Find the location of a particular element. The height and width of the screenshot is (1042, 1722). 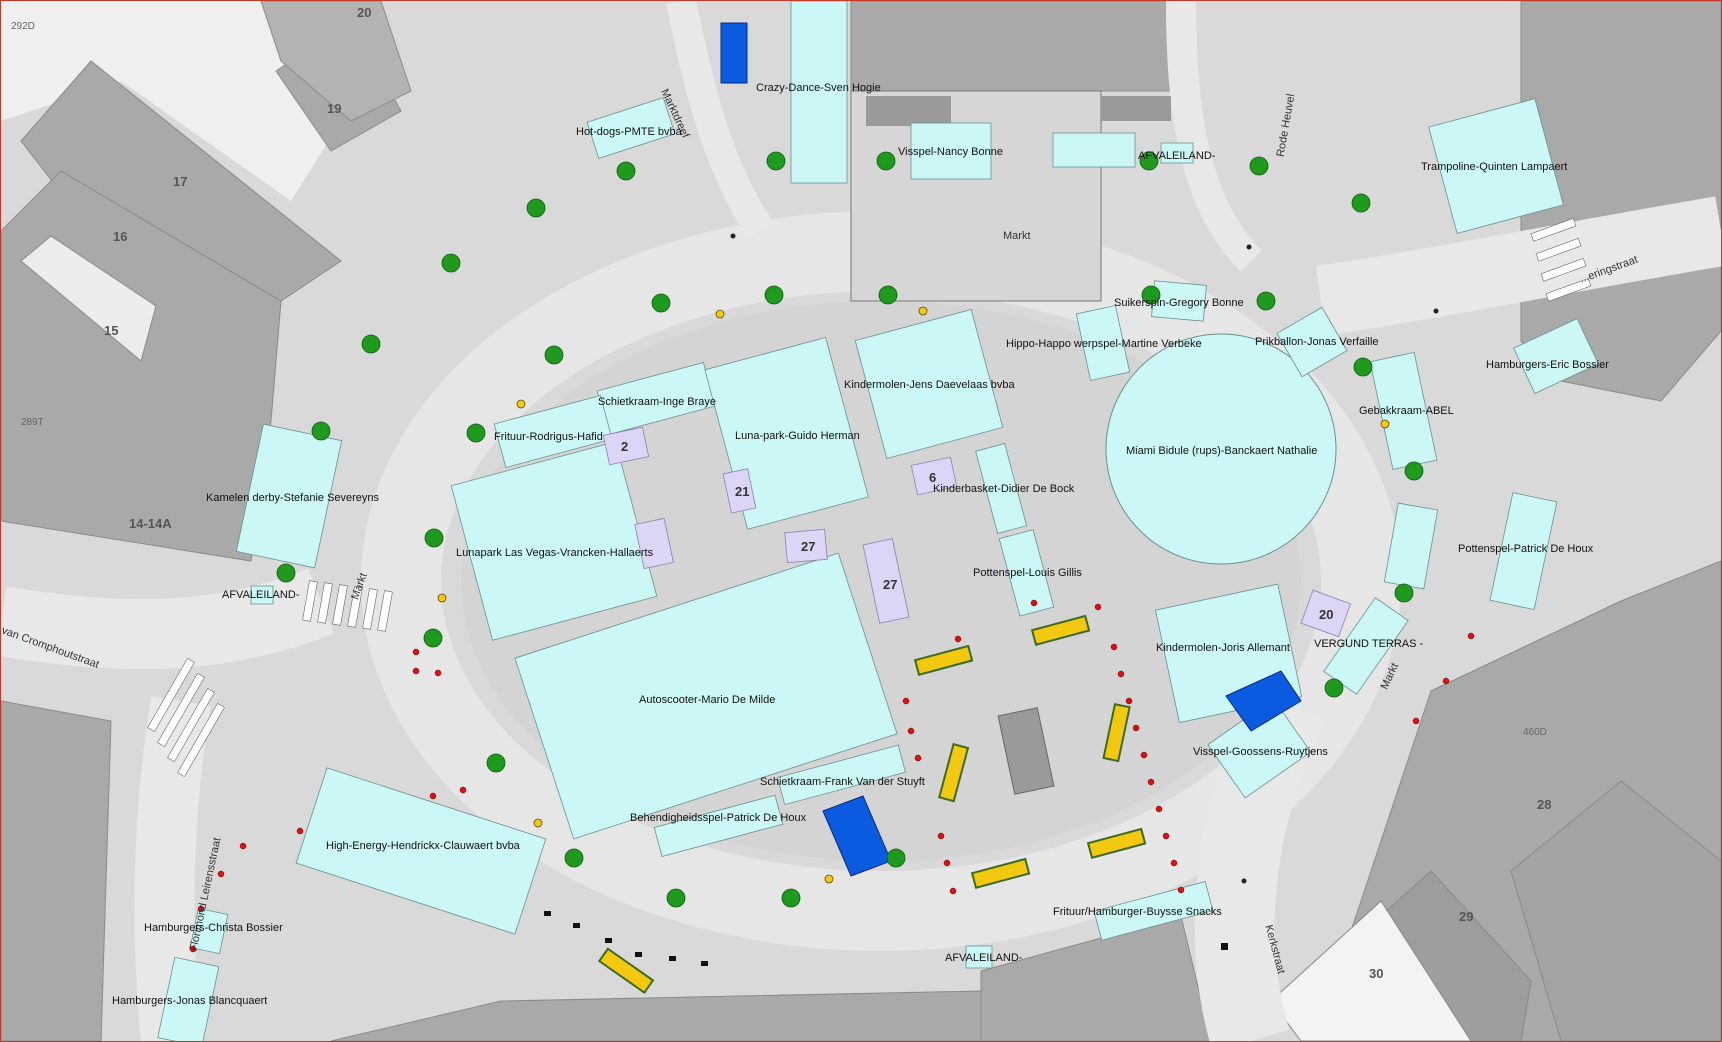

stall-label: Kindermolen-Jens Daevelaas bvba is located at coordinates (929, 385).